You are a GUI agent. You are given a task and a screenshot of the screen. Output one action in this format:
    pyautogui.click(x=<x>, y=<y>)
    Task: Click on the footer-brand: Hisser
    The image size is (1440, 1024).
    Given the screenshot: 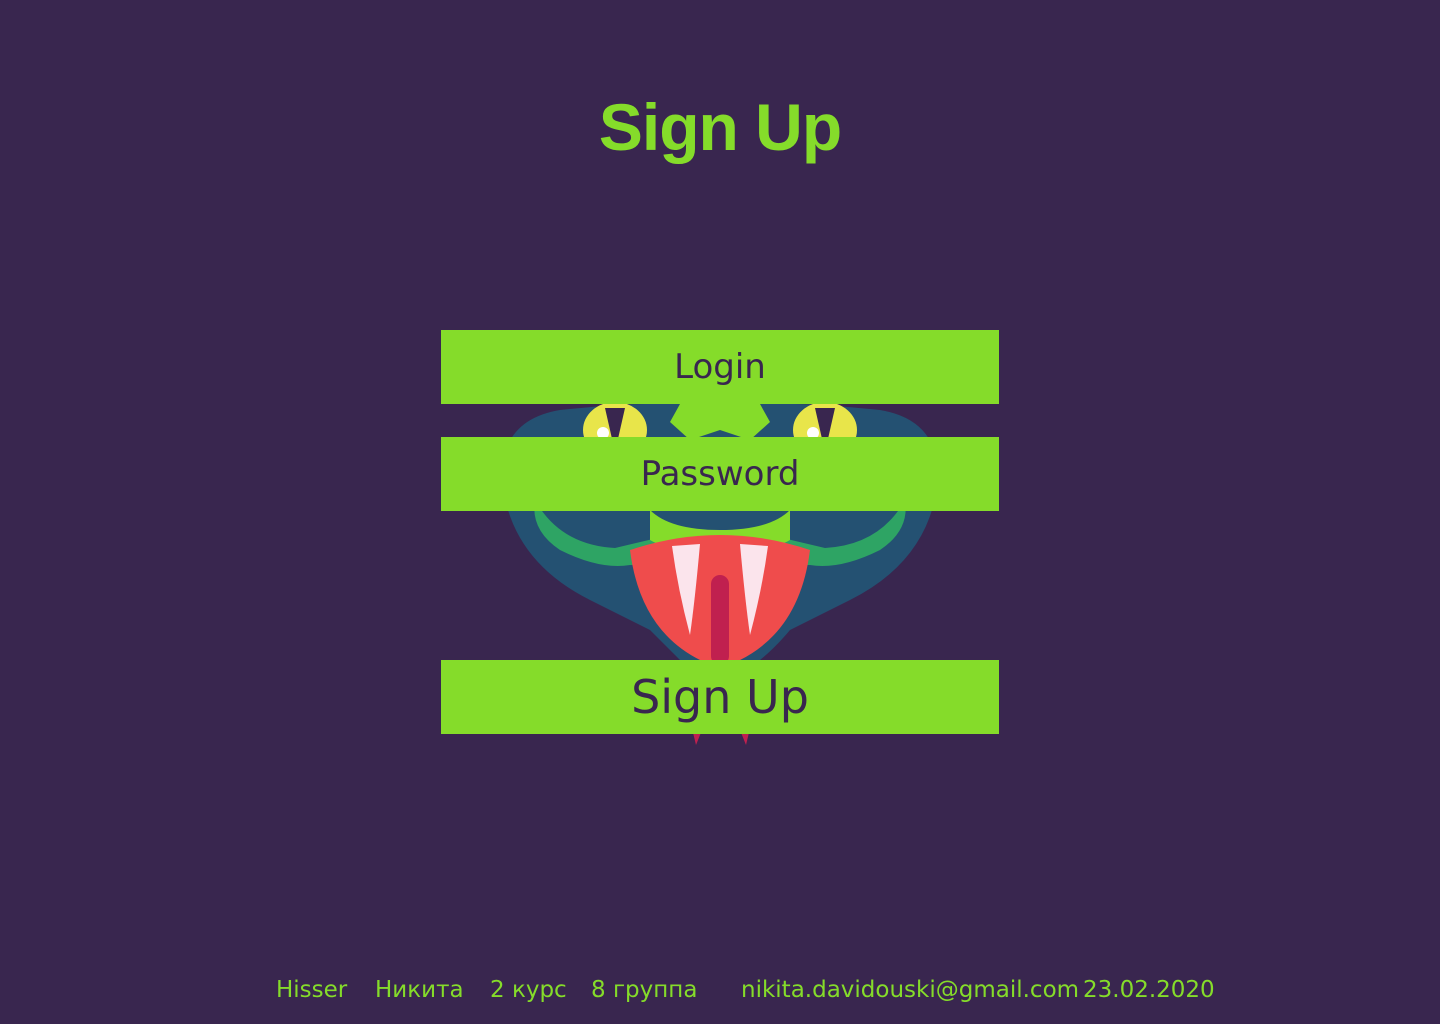 What is the action you would take?
    pyautogui.click(x=312, y=990)
    